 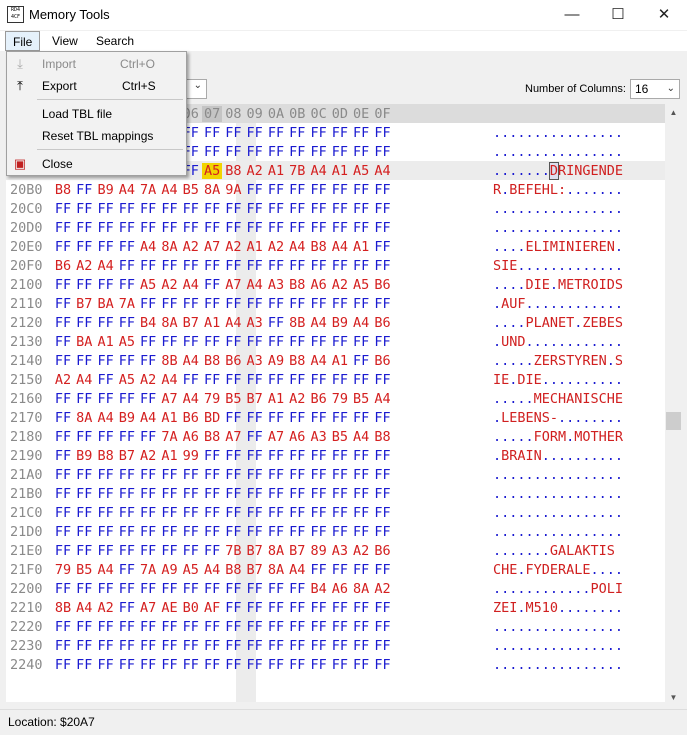 I want to click on menu-item-reset-tbl: Reset TBL mappings, so click(x=96, y=136).